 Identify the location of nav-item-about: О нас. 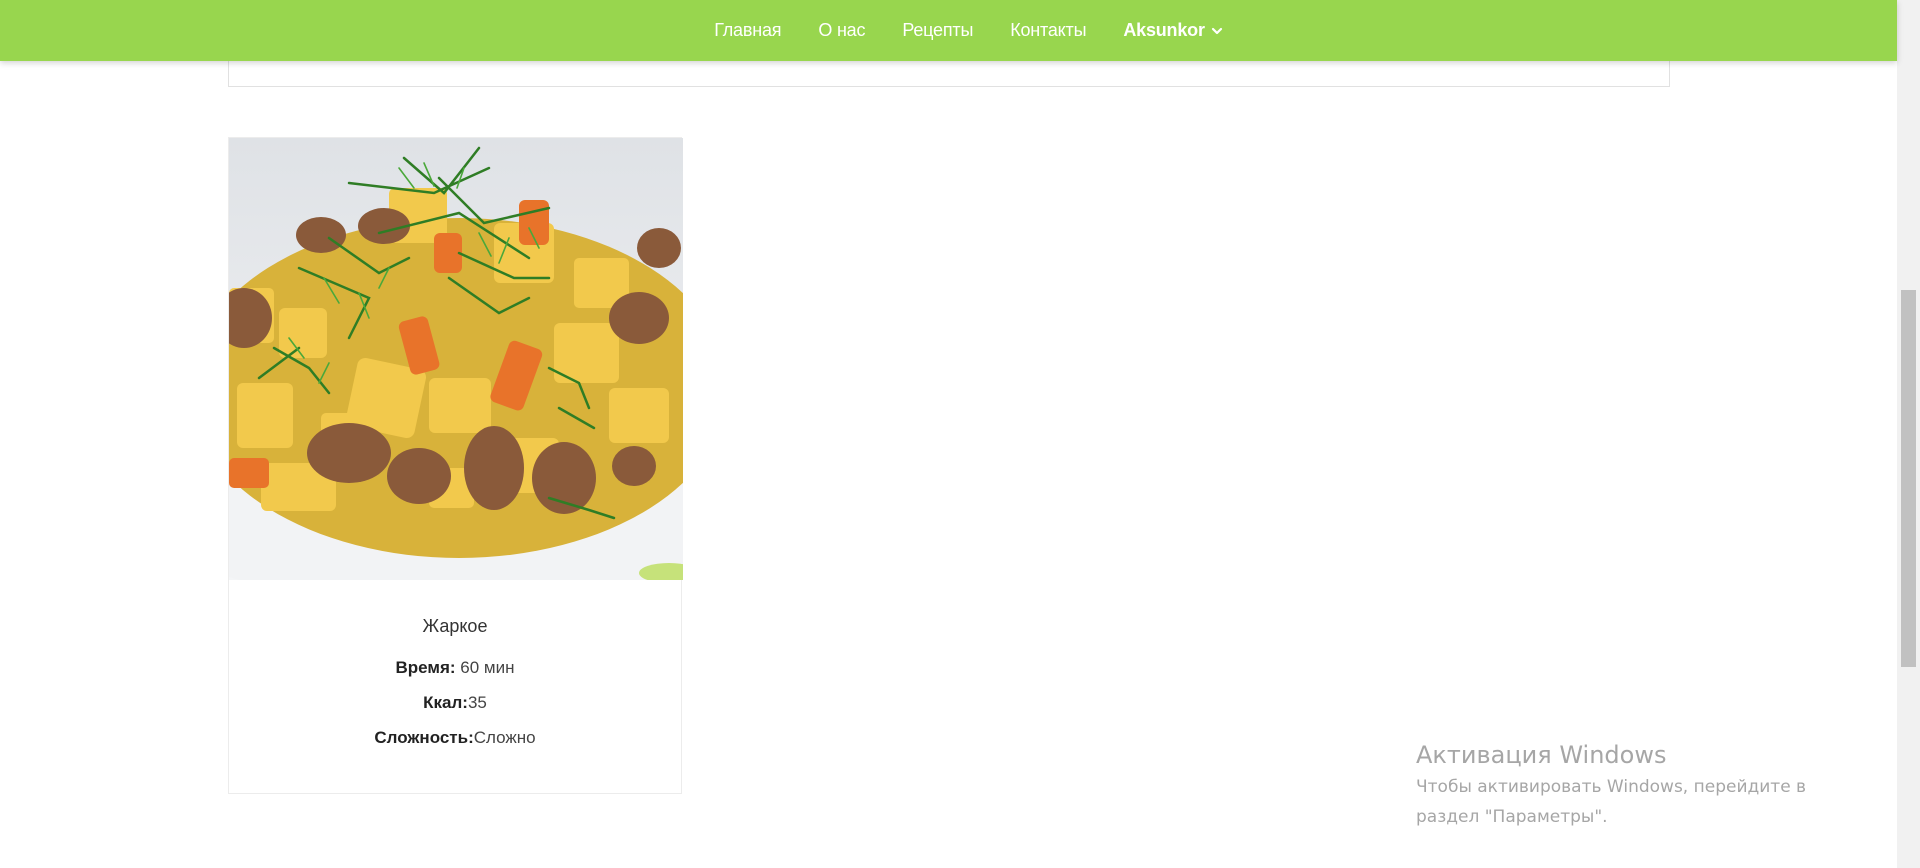
(841, 30).